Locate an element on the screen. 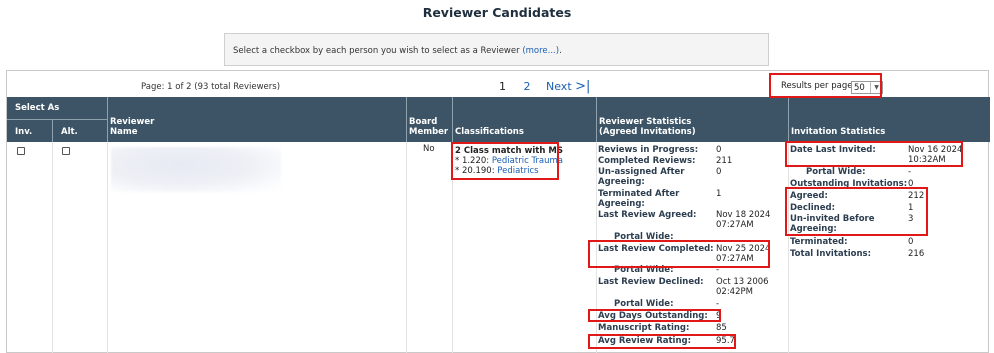 Image resolution: width=994 pixels, height=353 pixels. reviewer-name-header: Reviewer Name is located at coordinates (132, 127).